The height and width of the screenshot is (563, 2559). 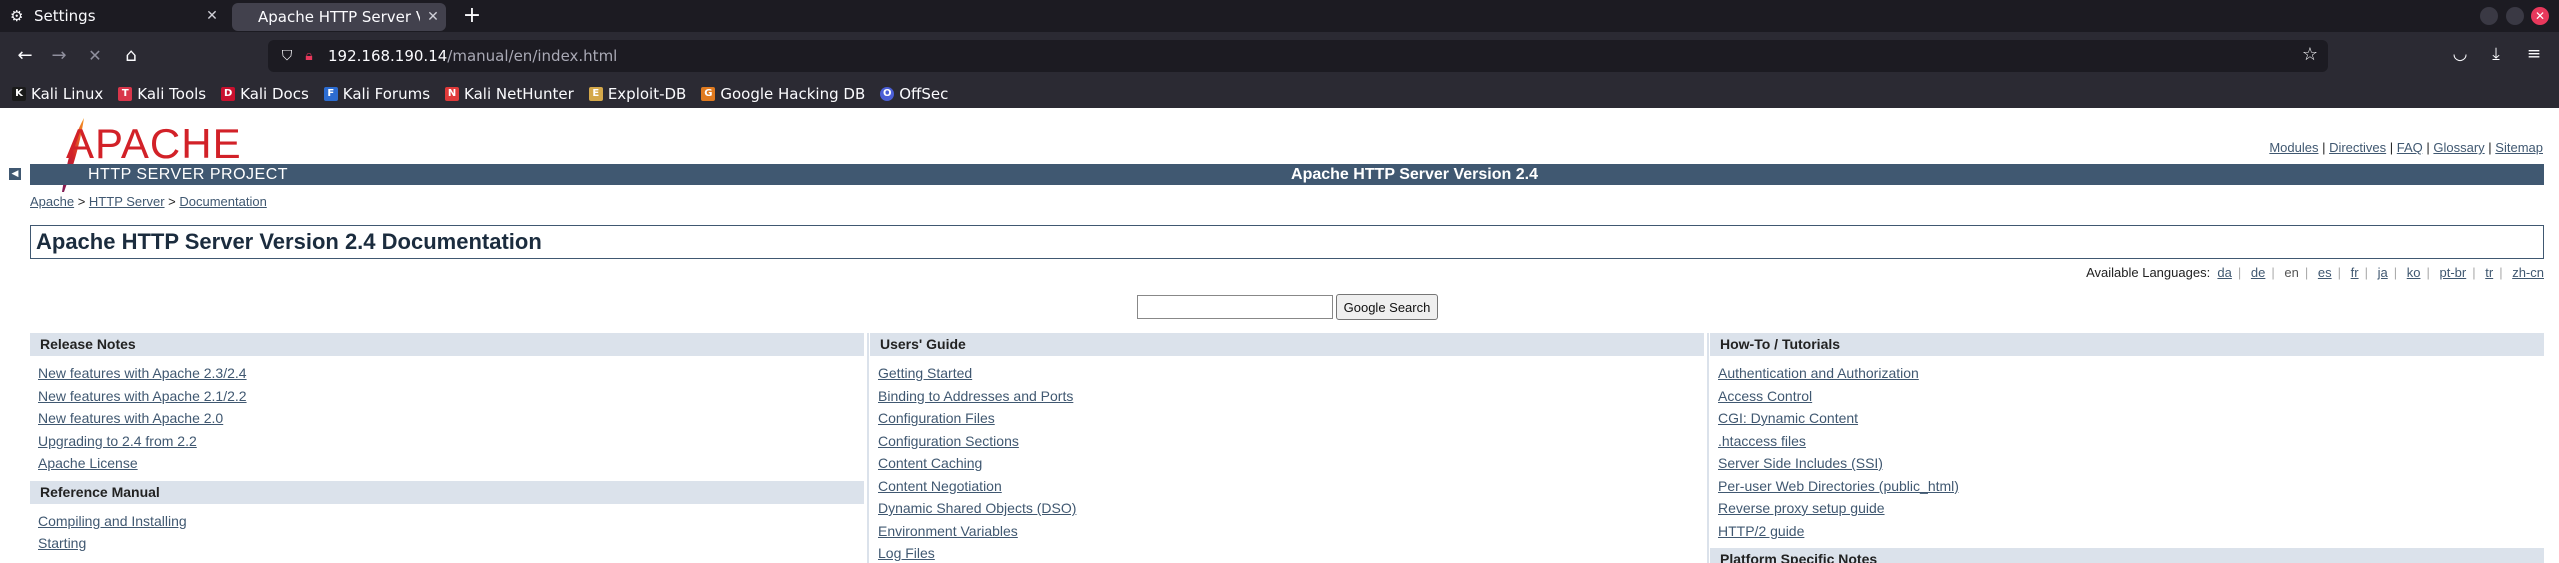 I want to click on list-item: Content Caching, so click(x=1291, y=463).